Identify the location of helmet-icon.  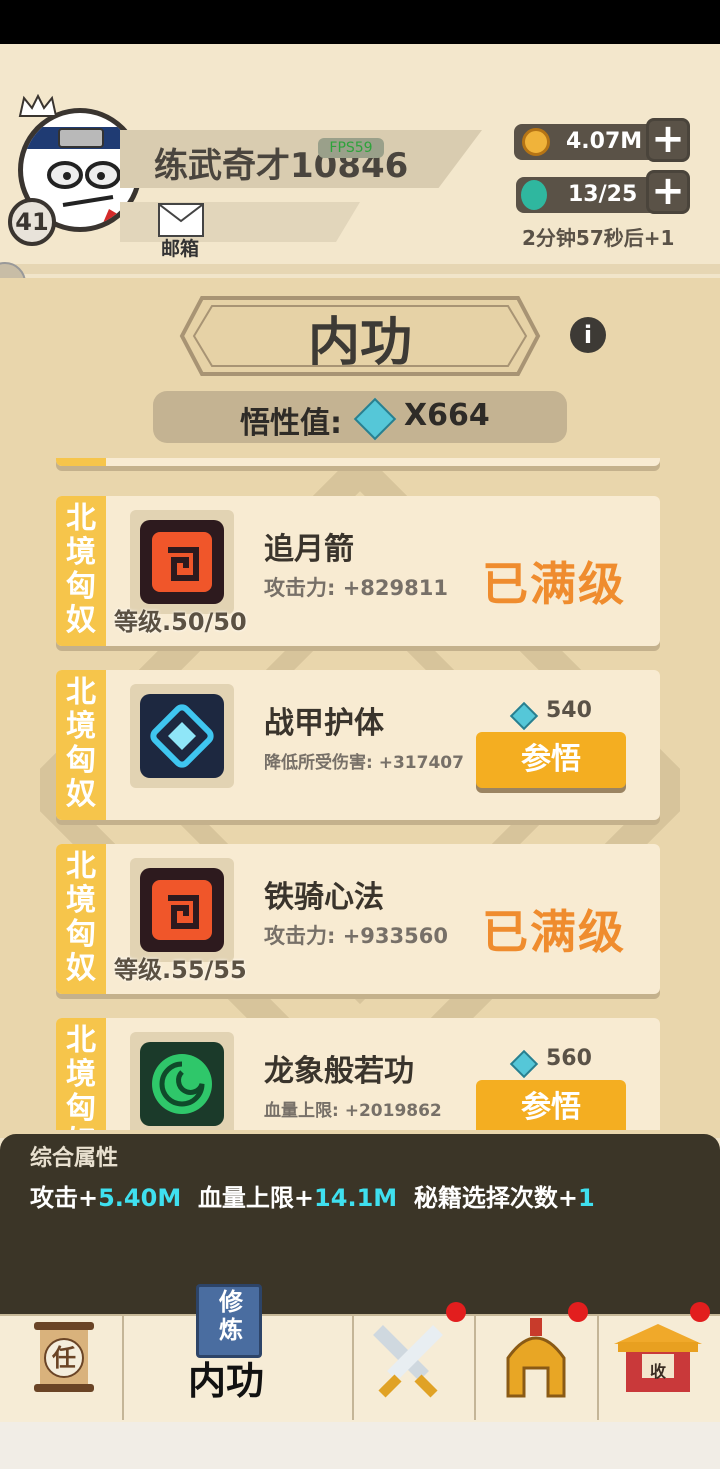
(536, 1358).